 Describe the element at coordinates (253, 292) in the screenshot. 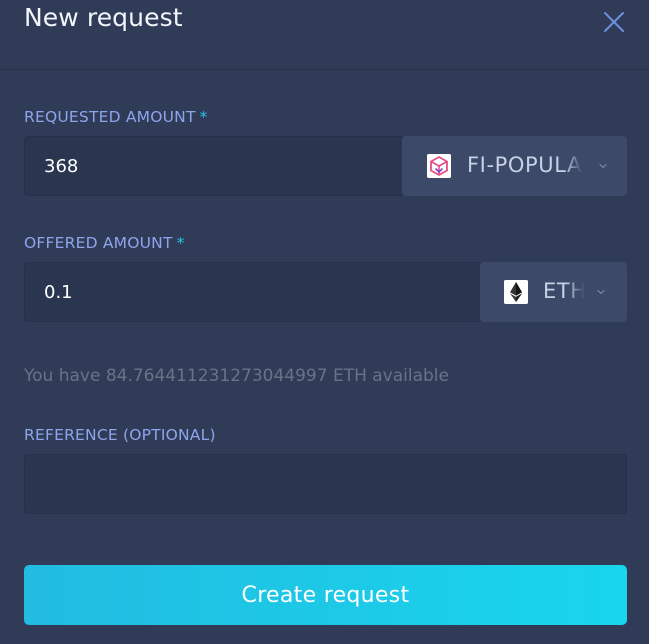

I see `offered-amount-input: 0.1` at that location.